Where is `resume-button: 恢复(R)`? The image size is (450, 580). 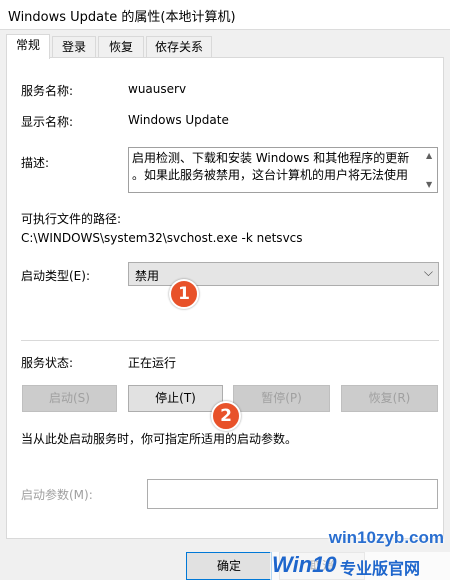
resume-button: 恢复(R) is located at coordinates (389, 398).